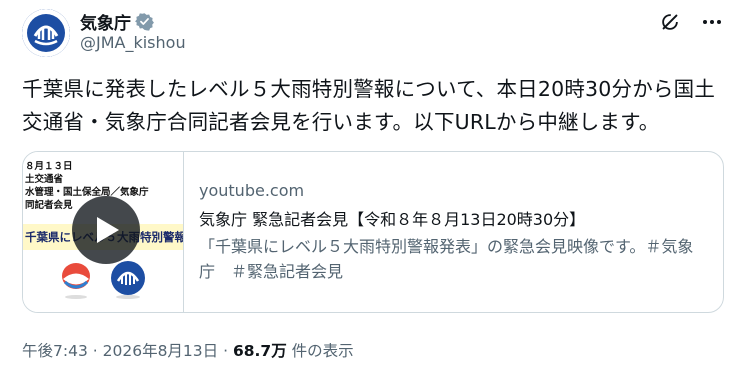 This screenshot has height=379, width=744. I want to click on card-description: 「千葉県にレベル５大雨特別警報発表」の緊急会見映像です。＃気象庁 ＃緊急記者会見, so click(446, 259).